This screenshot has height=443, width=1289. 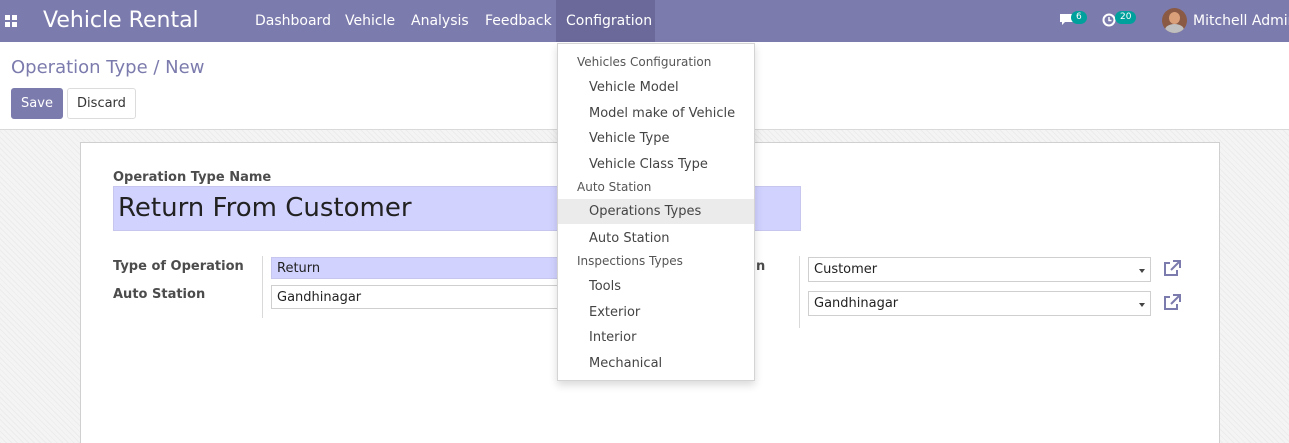 I want to click on dropdown-item-vehicle-type: Vehicle Type, so click(x=656, y=138).